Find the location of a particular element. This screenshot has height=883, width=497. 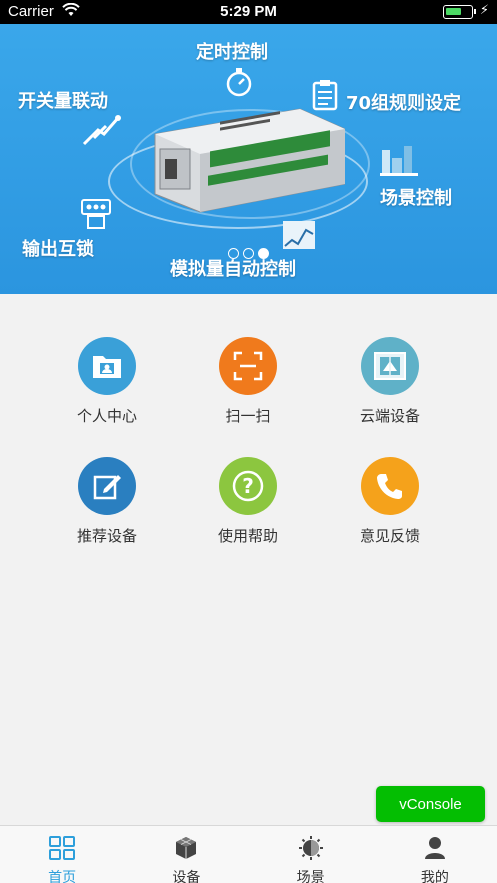

tab-scene: 场景 is located at coordinates (311, 854).